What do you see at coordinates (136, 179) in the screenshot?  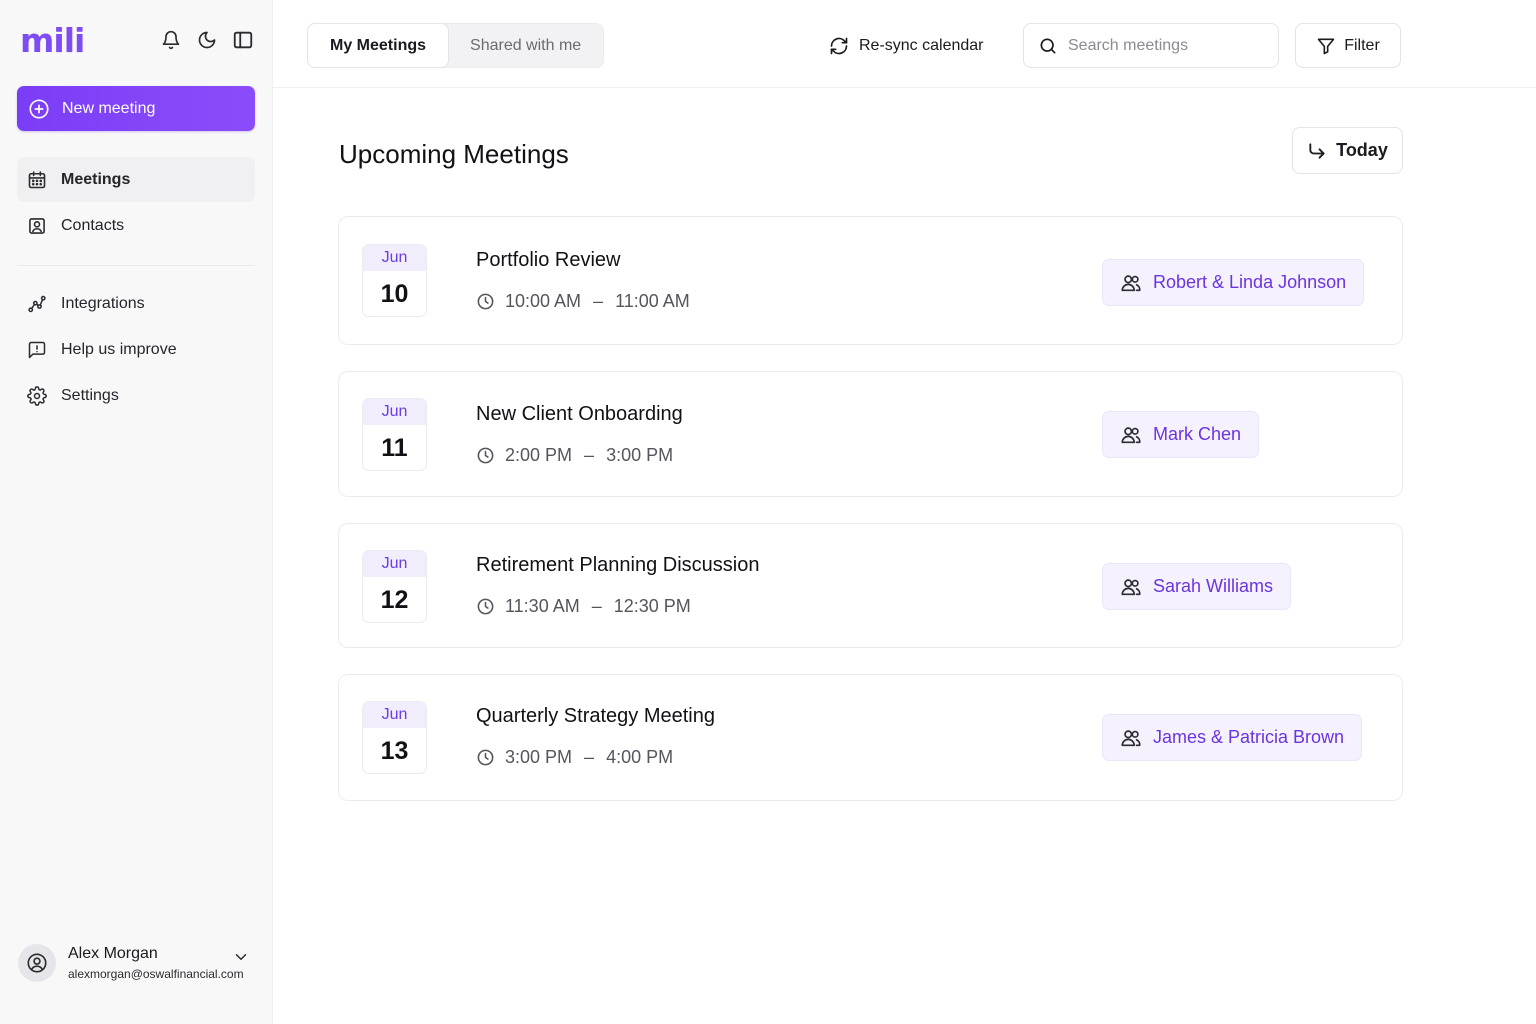 I see `sidebar-item-meetings: Meetings` at bounding box center [136, 179].